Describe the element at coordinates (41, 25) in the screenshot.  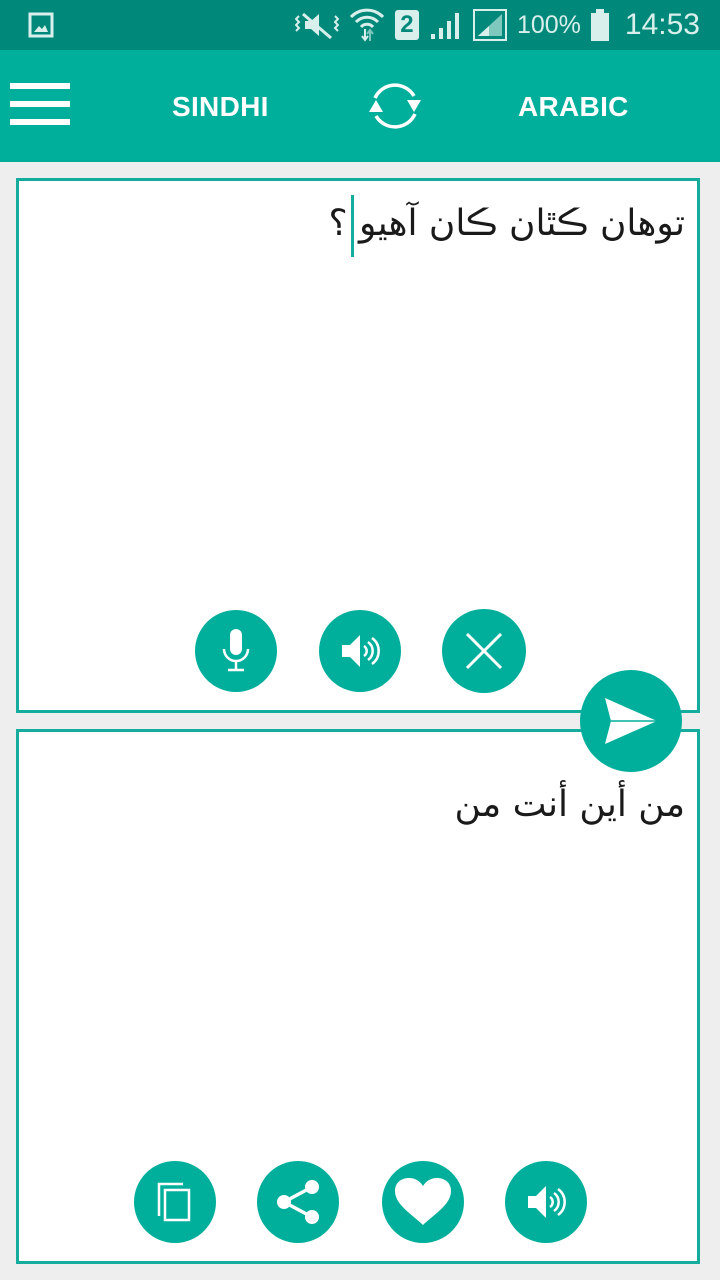
I see `gallery-icon` at that location.